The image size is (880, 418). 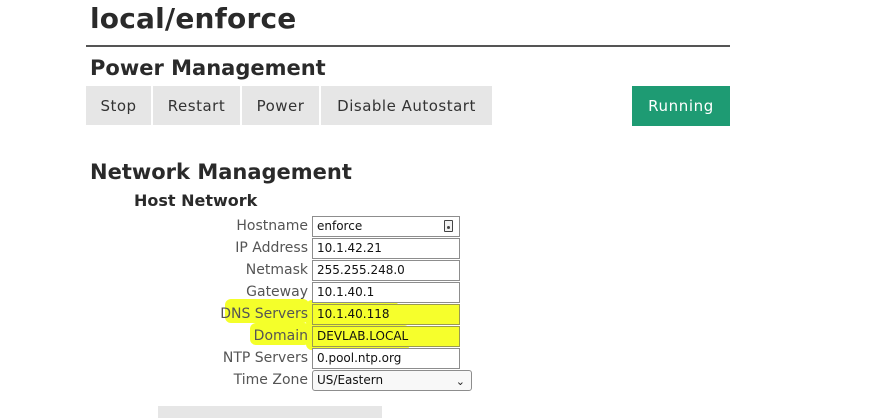 What do you see at coordinates (118, 105) in the screenshot?
I see `stop-button: Stop` at bounding box center [118, 105].